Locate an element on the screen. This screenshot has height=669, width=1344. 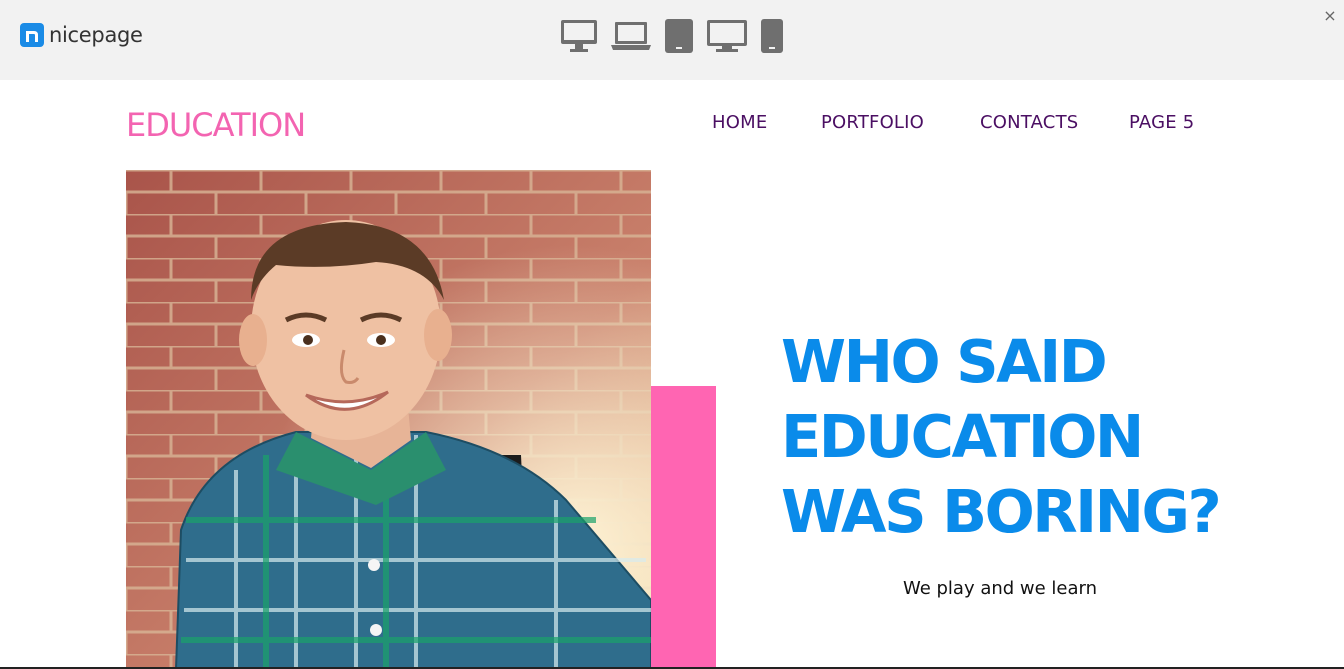
nav-item-portfolio: PORTFOLIO is located at coordinates (872, 122).